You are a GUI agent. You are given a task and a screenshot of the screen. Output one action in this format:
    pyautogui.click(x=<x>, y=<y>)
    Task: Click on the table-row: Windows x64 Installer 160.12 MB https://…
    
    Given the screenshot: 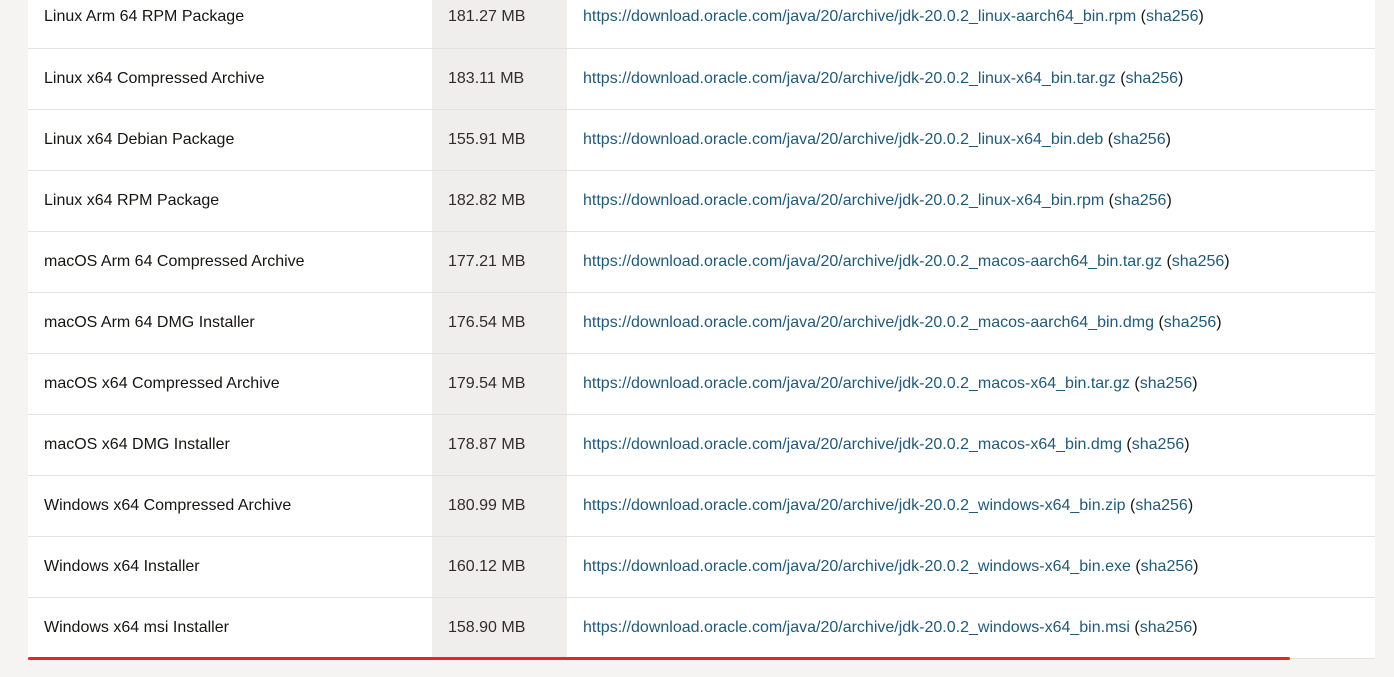 What is the action you would take?
    pyautogui.click(x=701, y=566)
    